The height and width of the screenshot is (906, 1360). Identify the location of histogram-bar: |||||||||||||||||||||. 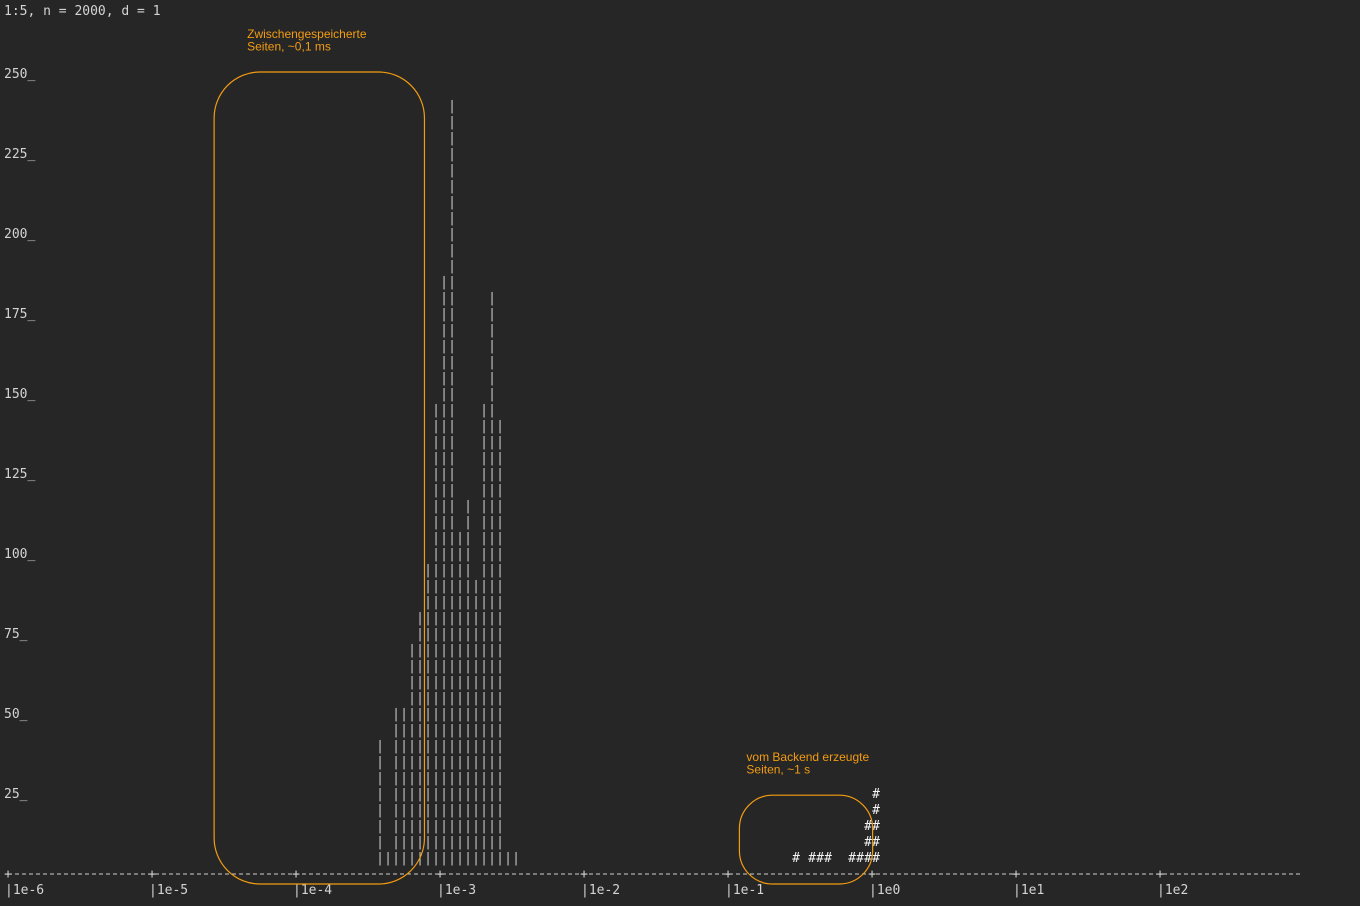
(460, 698).